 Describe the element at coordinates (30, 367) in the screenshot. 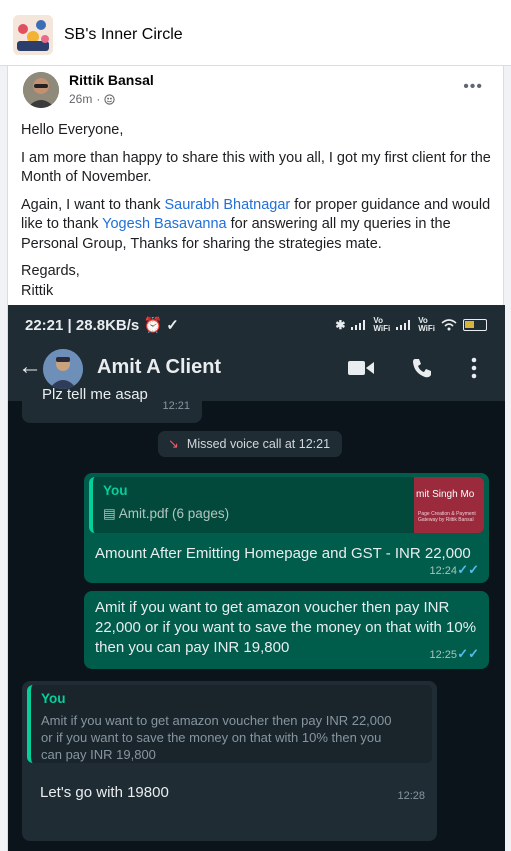

I see `back-arrow-icon: ←` at that location.